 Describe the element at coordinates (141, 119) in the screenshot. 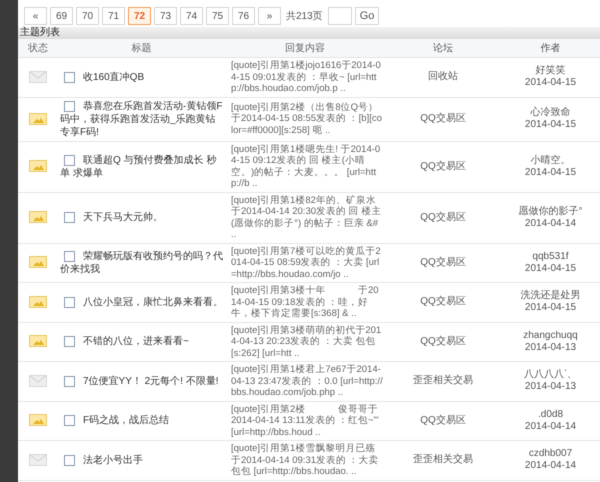

I see `topic-title: 恭喜您在乐跑首发活动-黄钻领F码中，获得乐跑首发活动_乐跑黄钻专享F码!` at that location.